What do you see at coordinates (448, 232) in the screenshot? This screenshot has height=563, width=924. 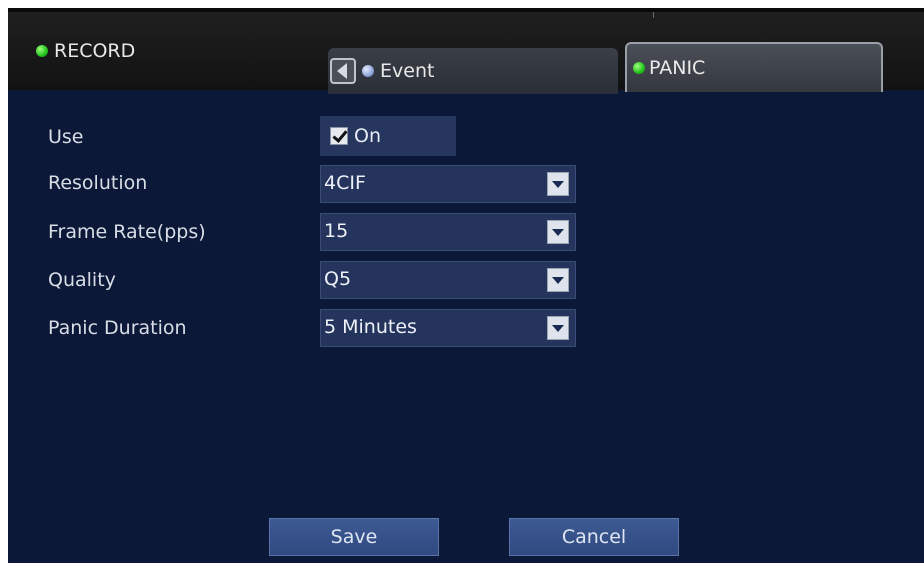 I see `frame-rate-select: 15` at bounding box center [448, 232].